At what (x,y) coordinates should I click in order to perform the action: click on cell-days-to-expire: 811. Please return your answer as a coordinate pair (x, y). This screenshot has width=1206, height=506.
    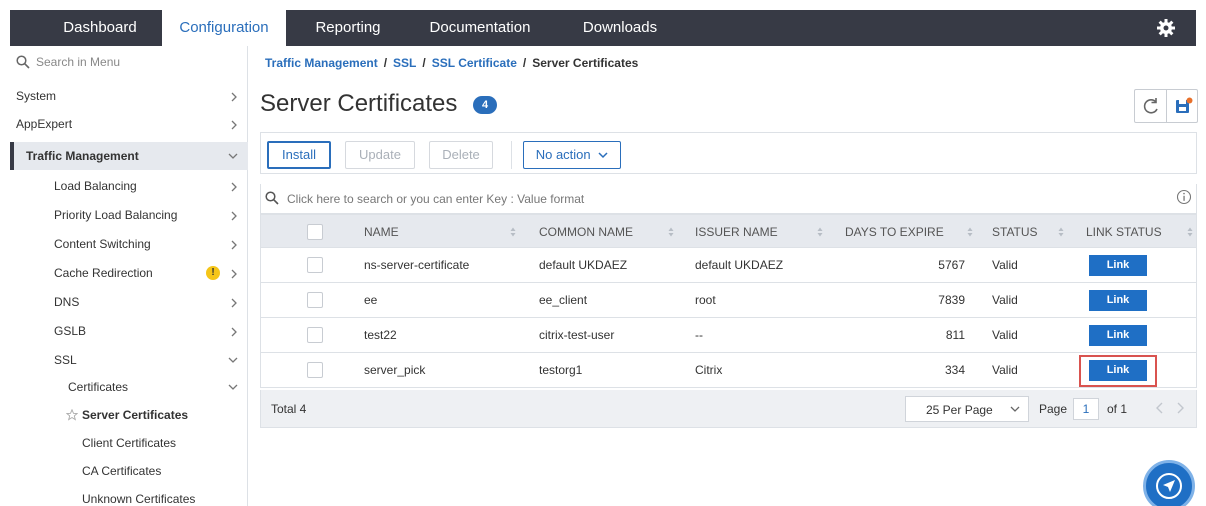
    Looking at the image, I should click on (955, 335).